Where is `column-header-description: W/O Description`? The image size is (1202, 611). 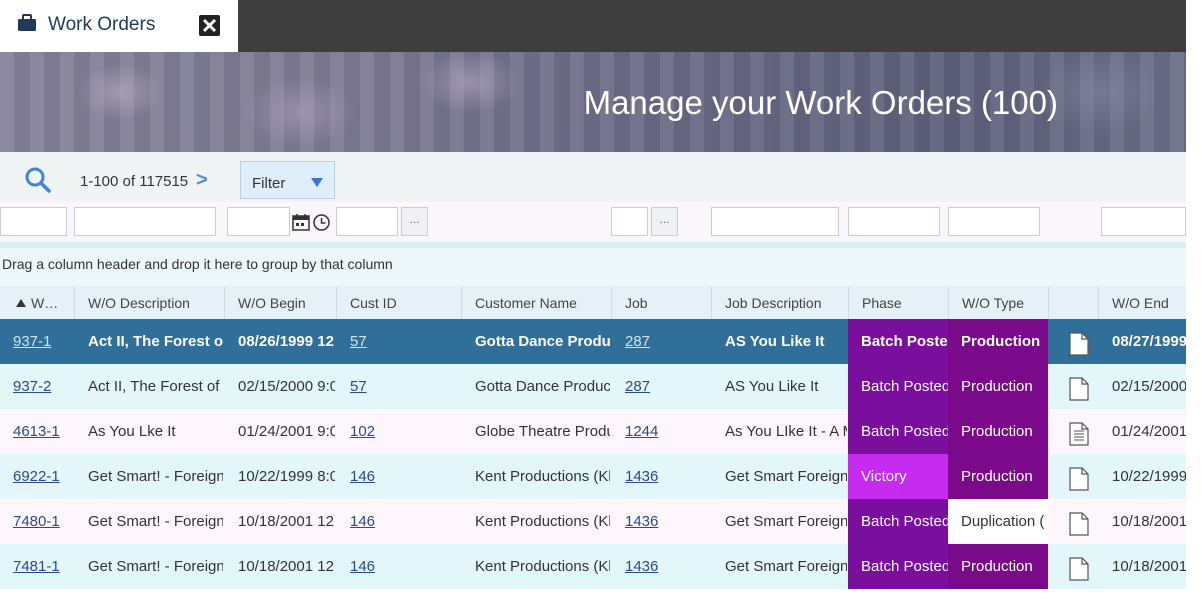
column-header-description: W/O Description is located at coordinates (149, 303).